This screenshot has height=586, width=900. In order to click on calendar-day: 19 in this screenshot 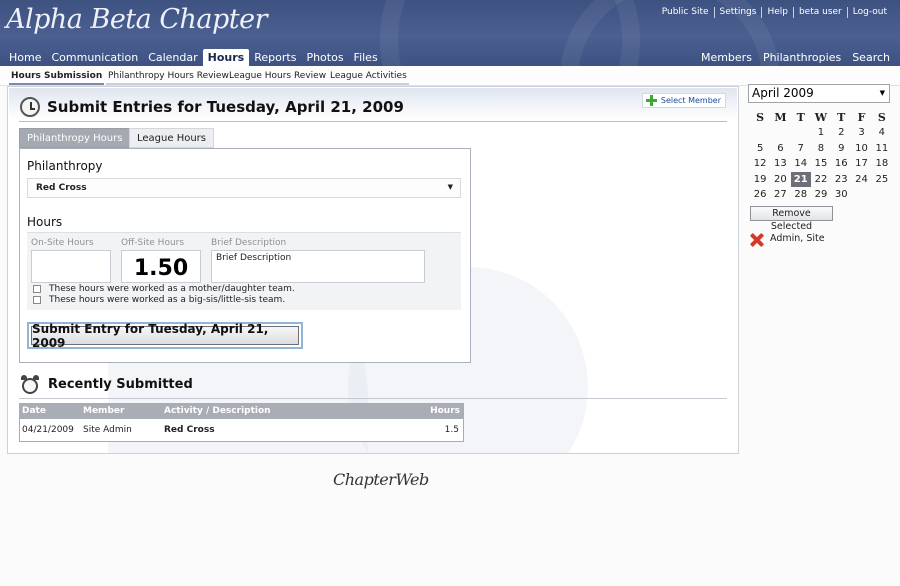, I will do `click(760, 179)`.